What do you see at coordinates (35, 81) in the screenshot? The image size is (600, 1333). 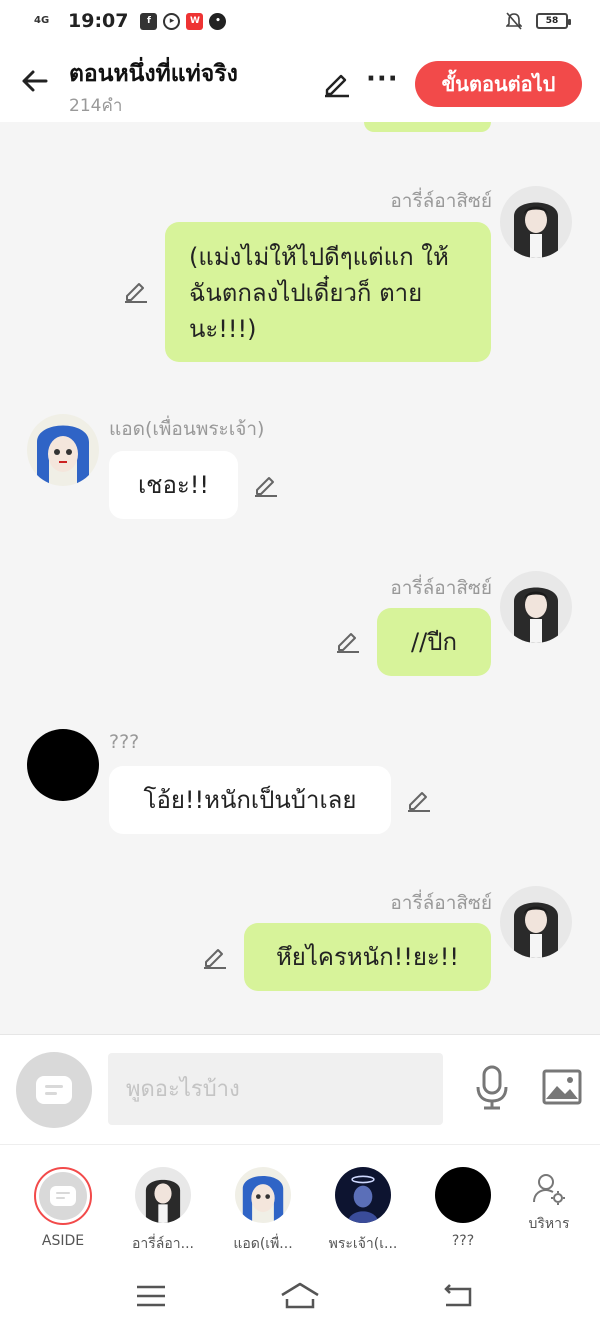 I see `back-arrow-icon` at bounding box center [35, 81].